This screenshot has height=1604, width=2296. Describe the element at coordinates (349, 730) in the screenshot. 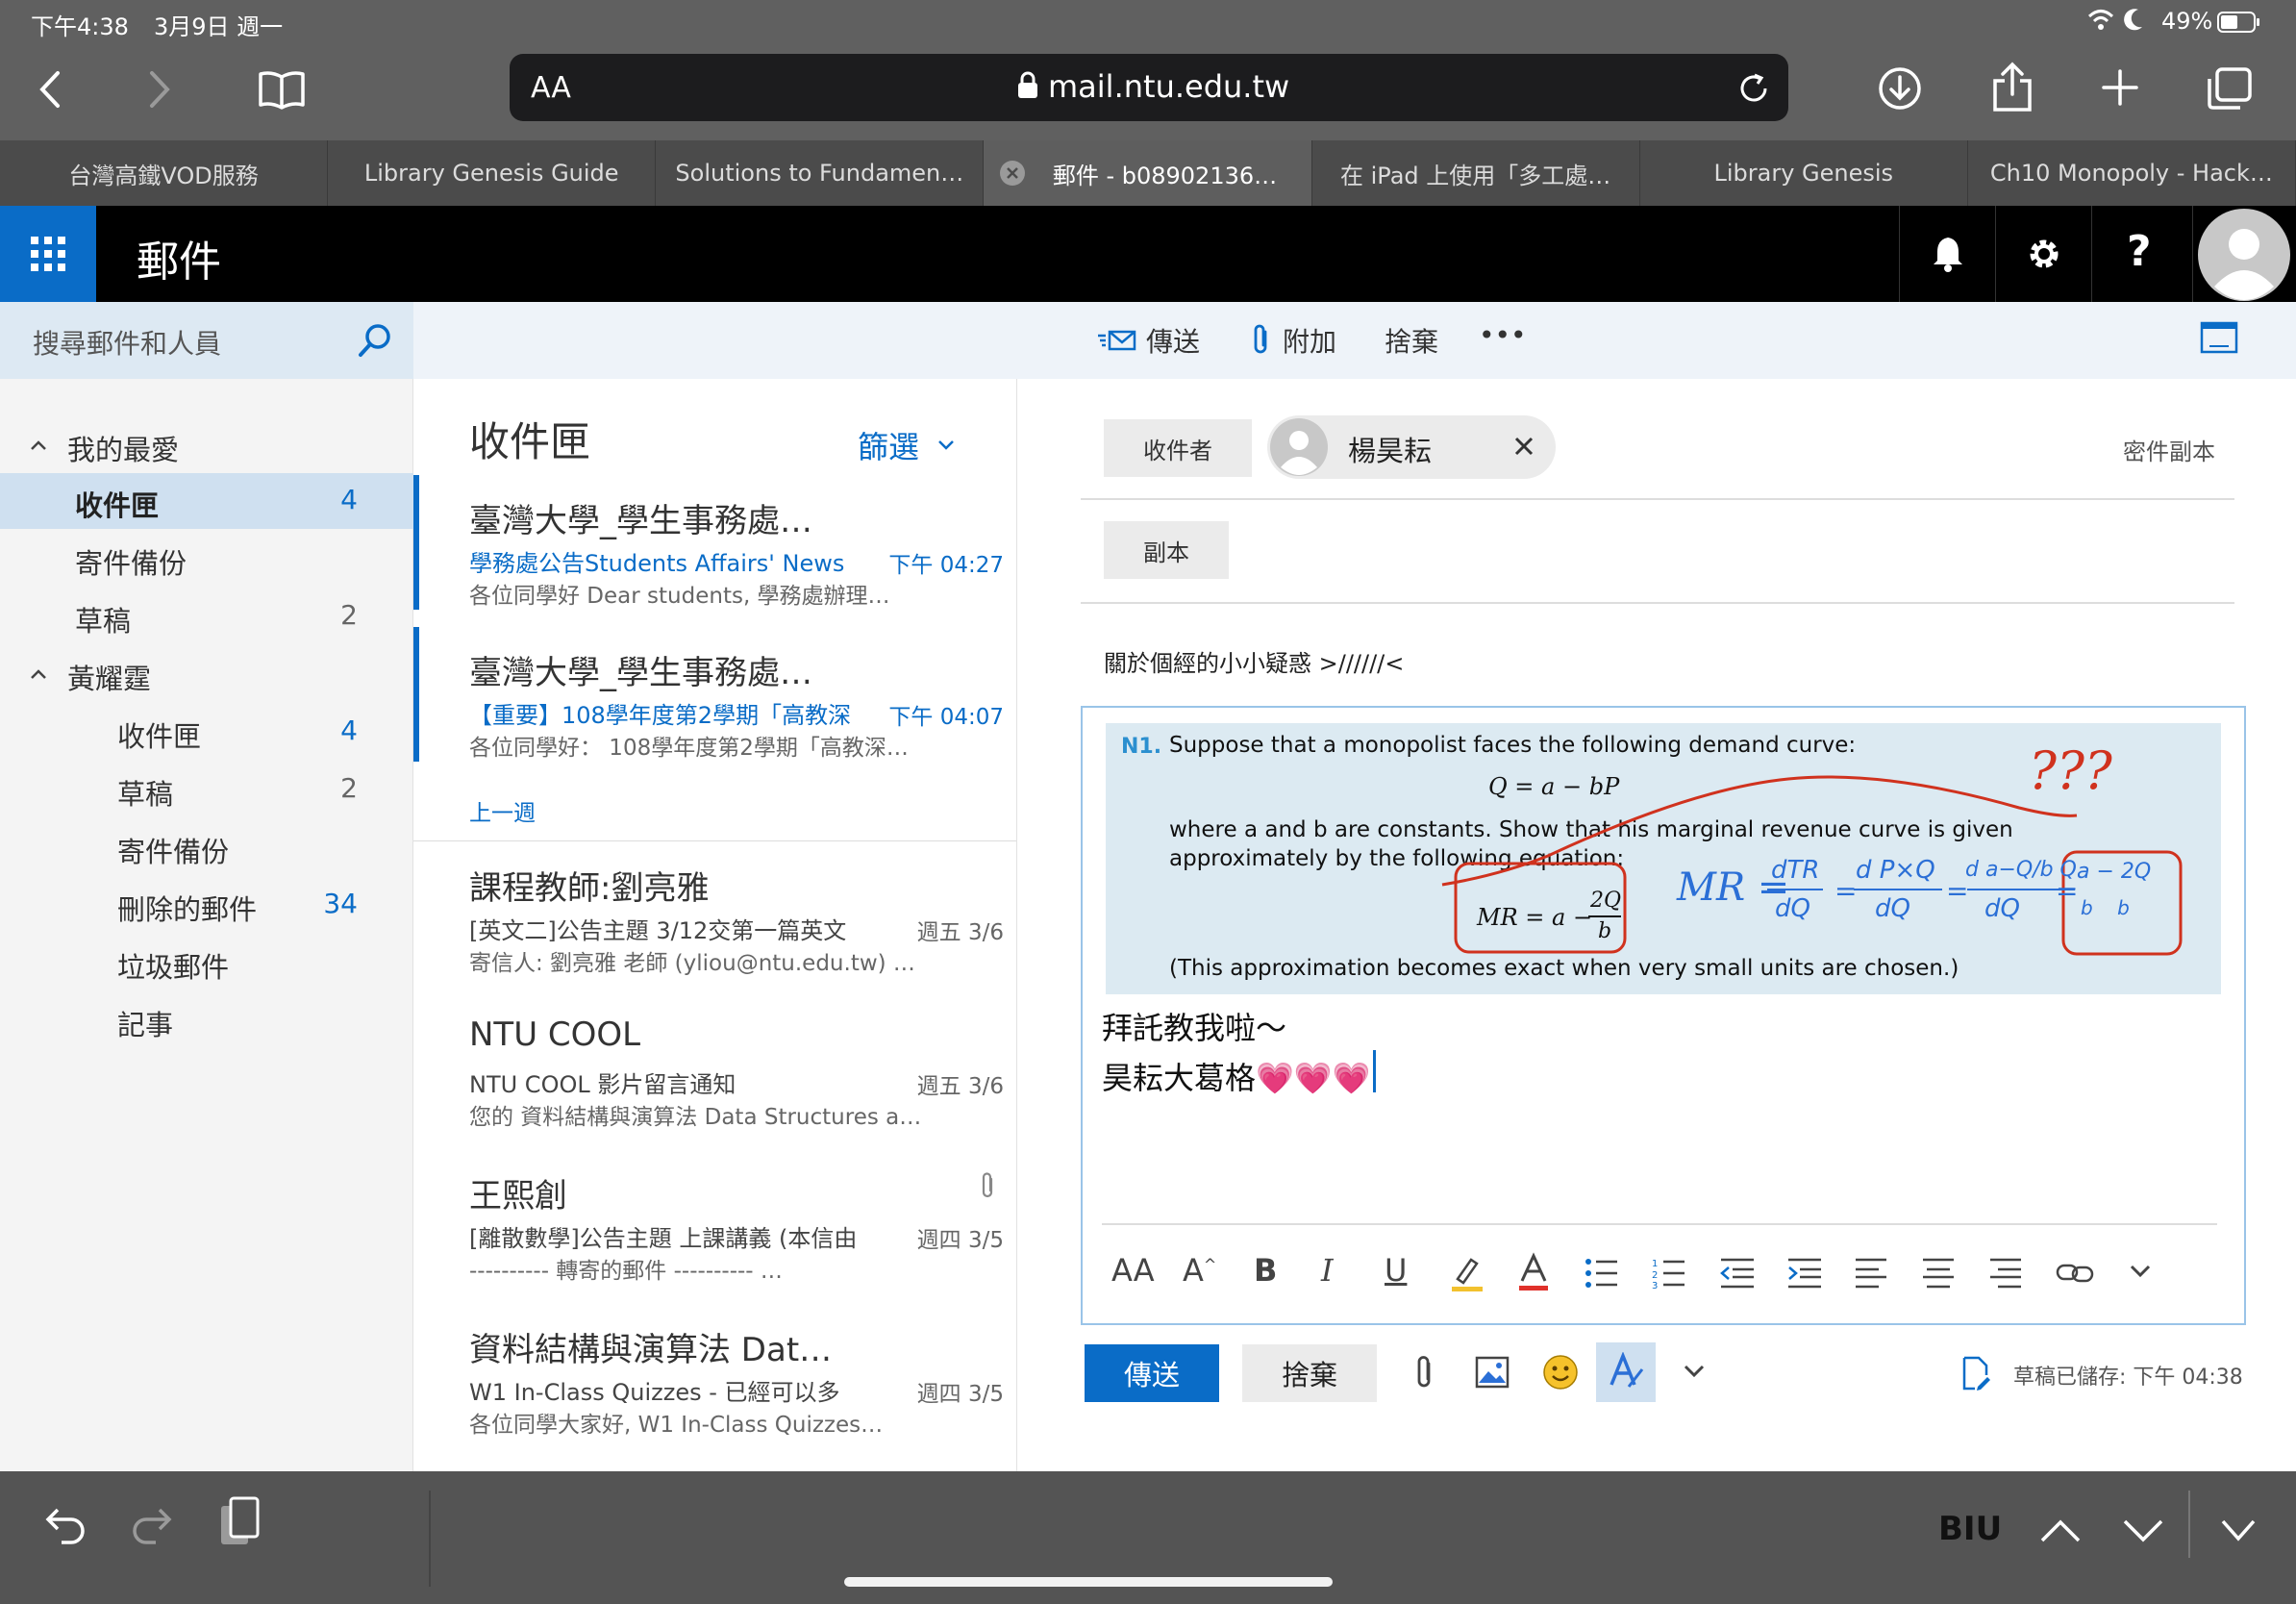

I see `unread-count: 4` at that location.